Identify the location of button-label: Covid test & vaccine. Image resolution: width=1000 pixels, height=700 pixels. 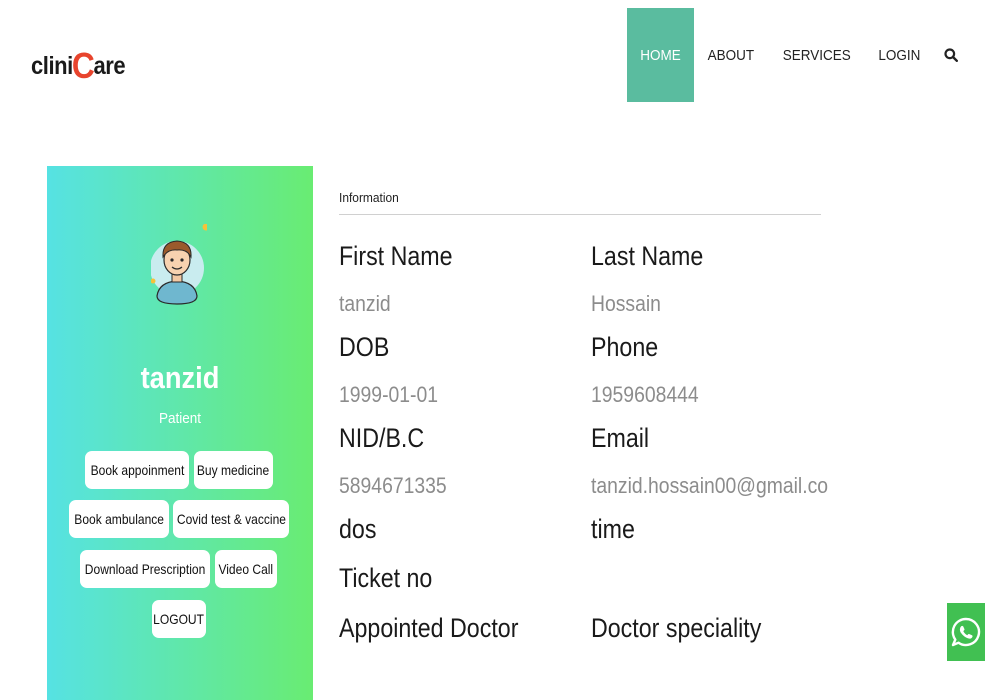
(231, 519).